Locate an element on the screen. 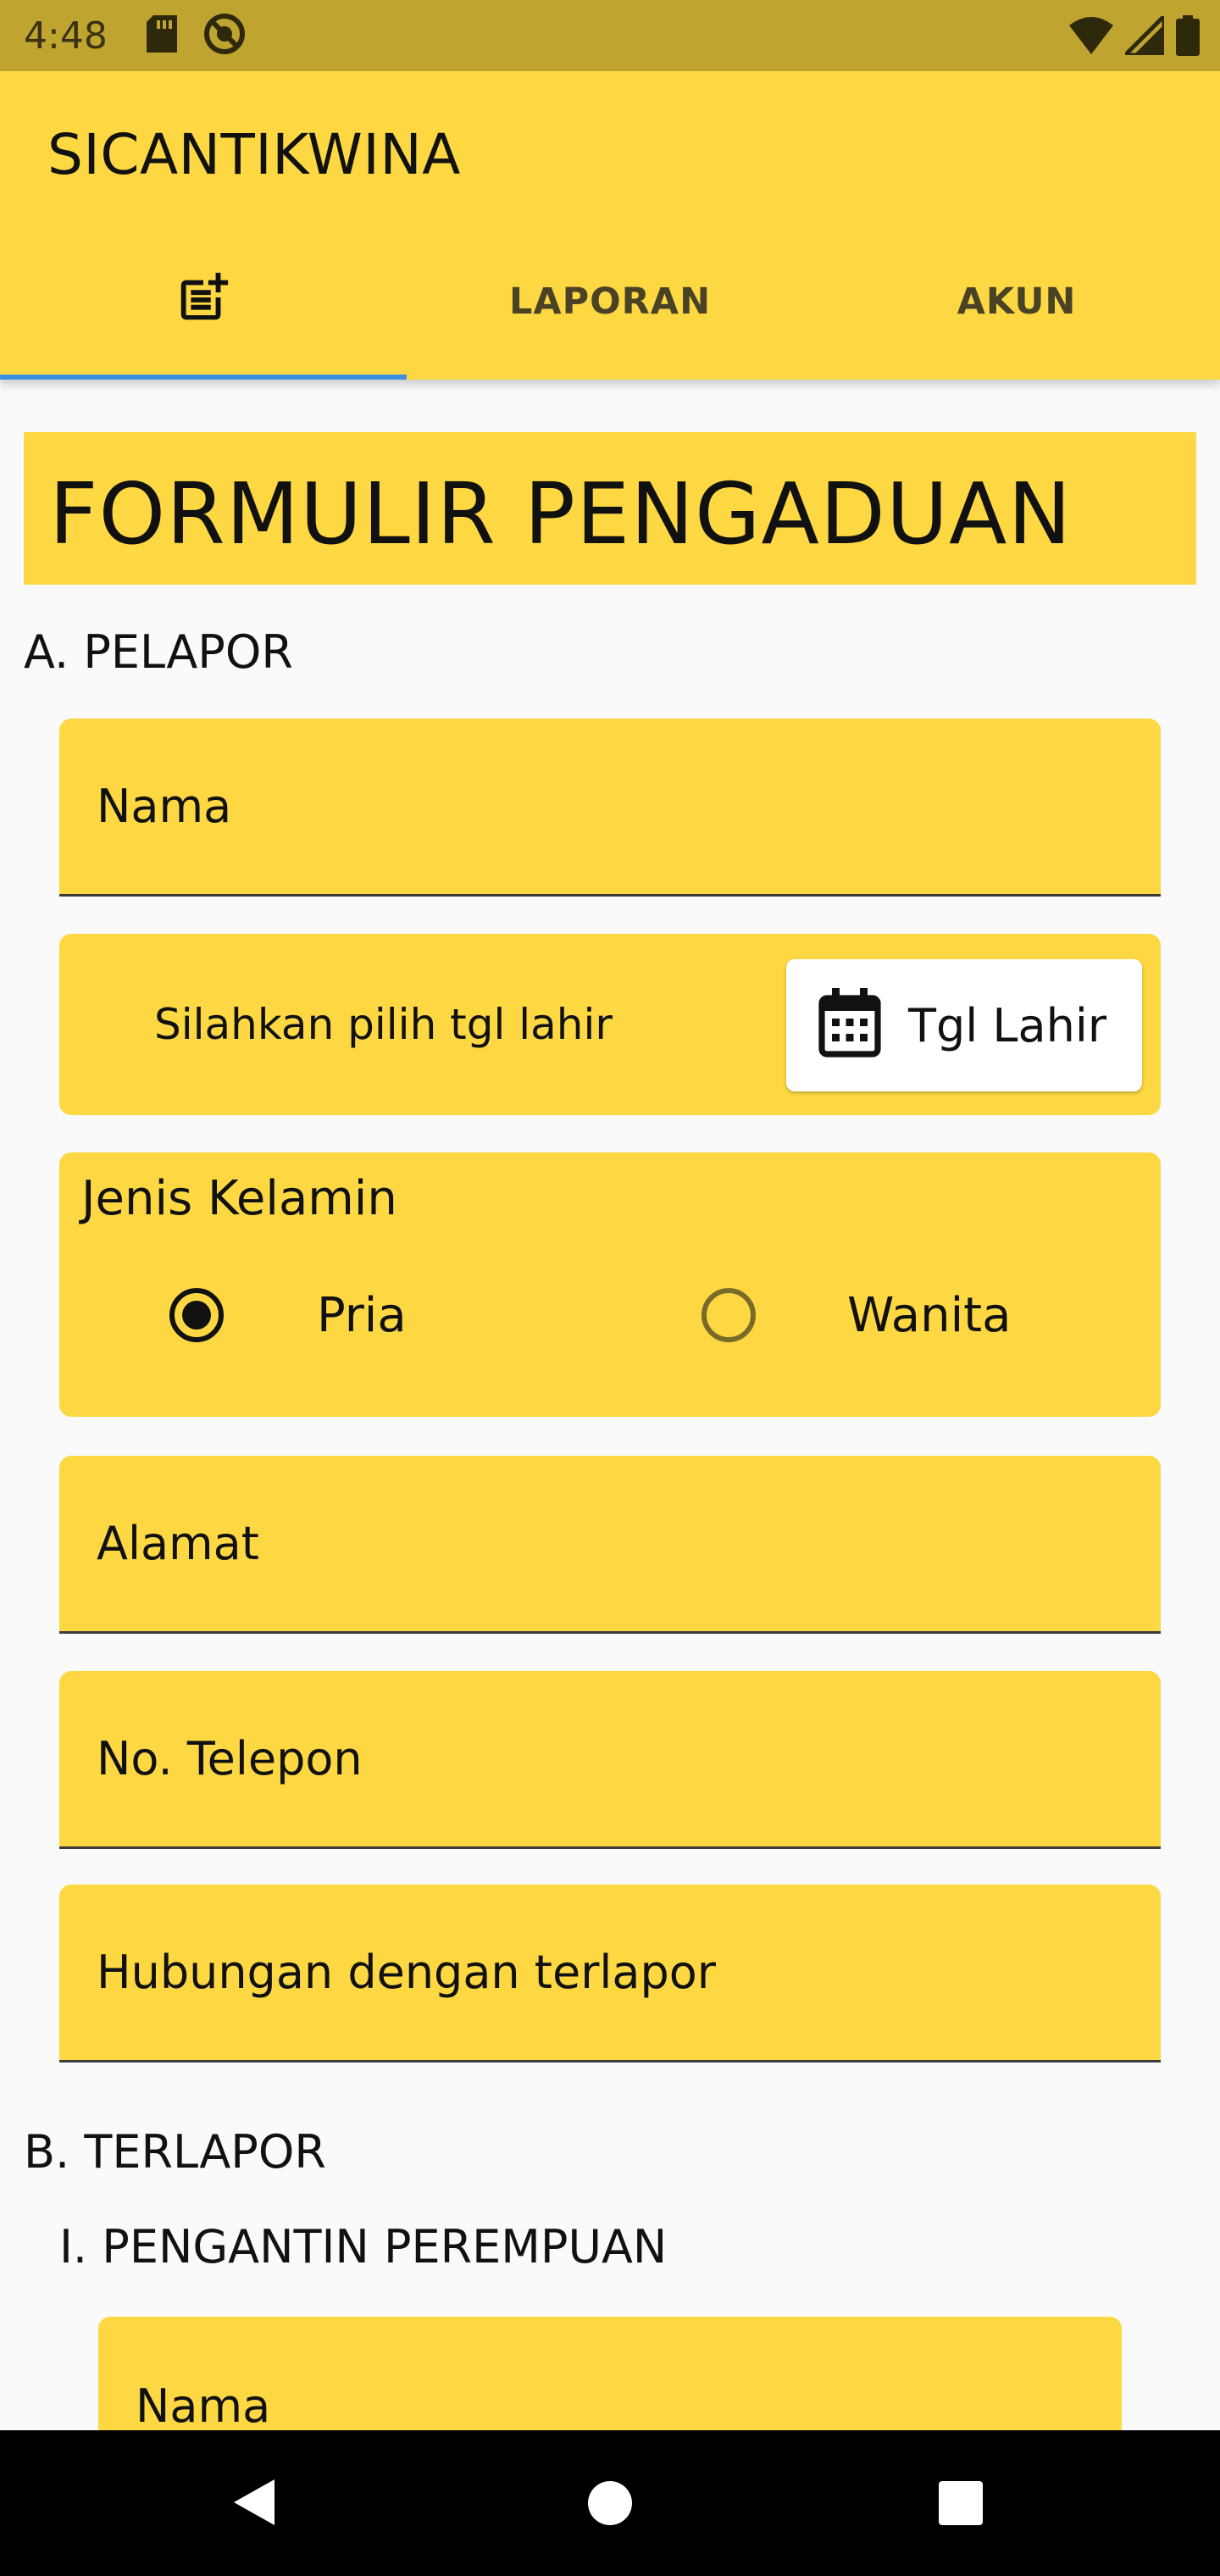 The height and width of the screenshot is (2576, 1220). battery-icon is located at coordinates (1188, 37).